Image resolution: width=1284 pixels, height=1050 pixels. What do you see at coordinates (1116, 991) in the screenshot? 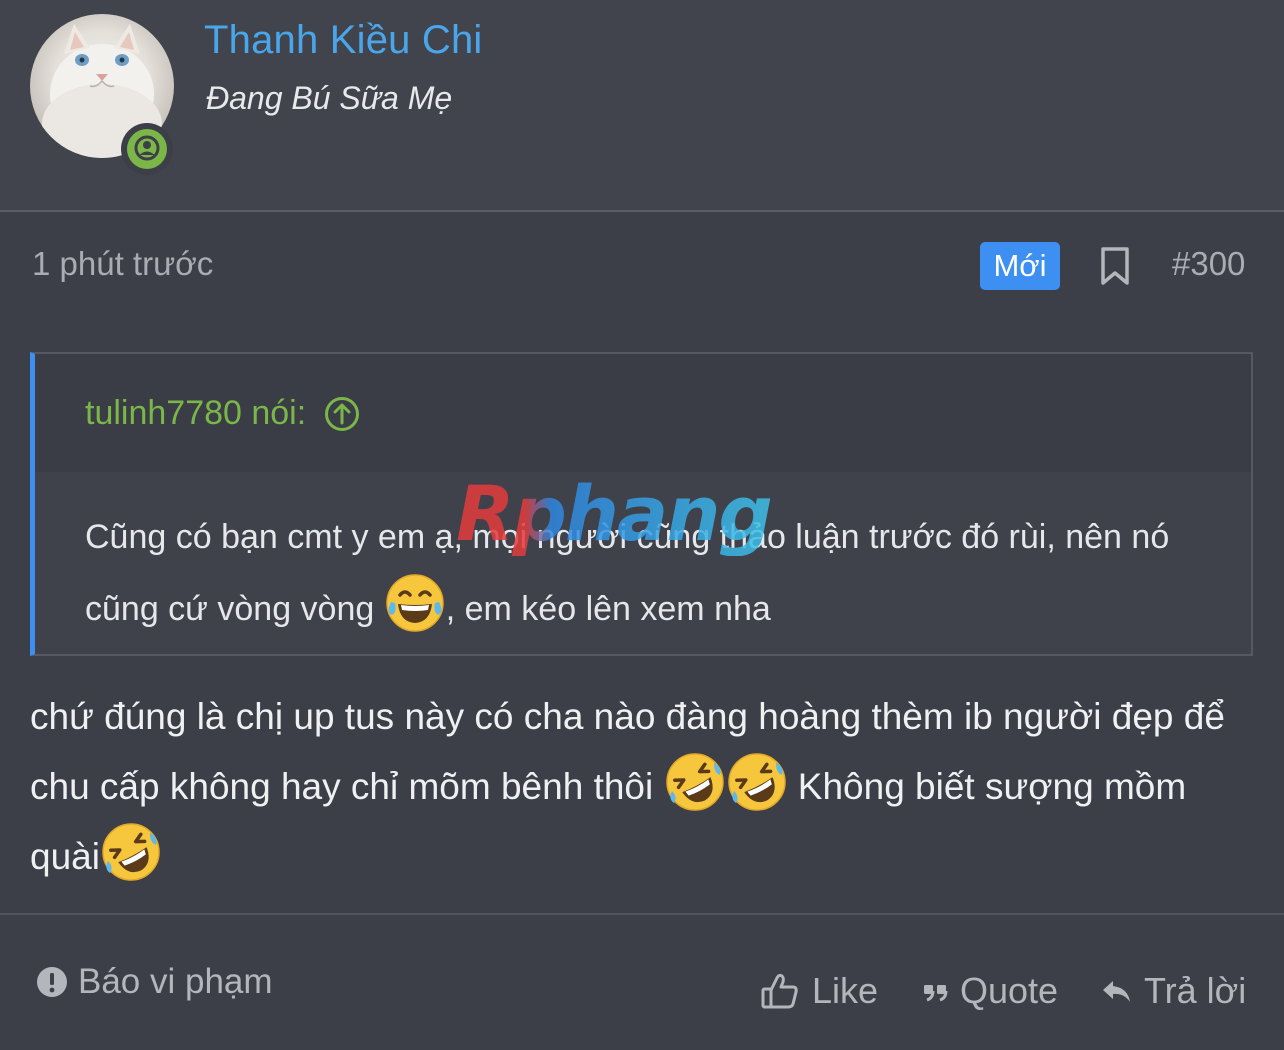
I see `reply-arrow-icon` at bounding box center [1116, 991].